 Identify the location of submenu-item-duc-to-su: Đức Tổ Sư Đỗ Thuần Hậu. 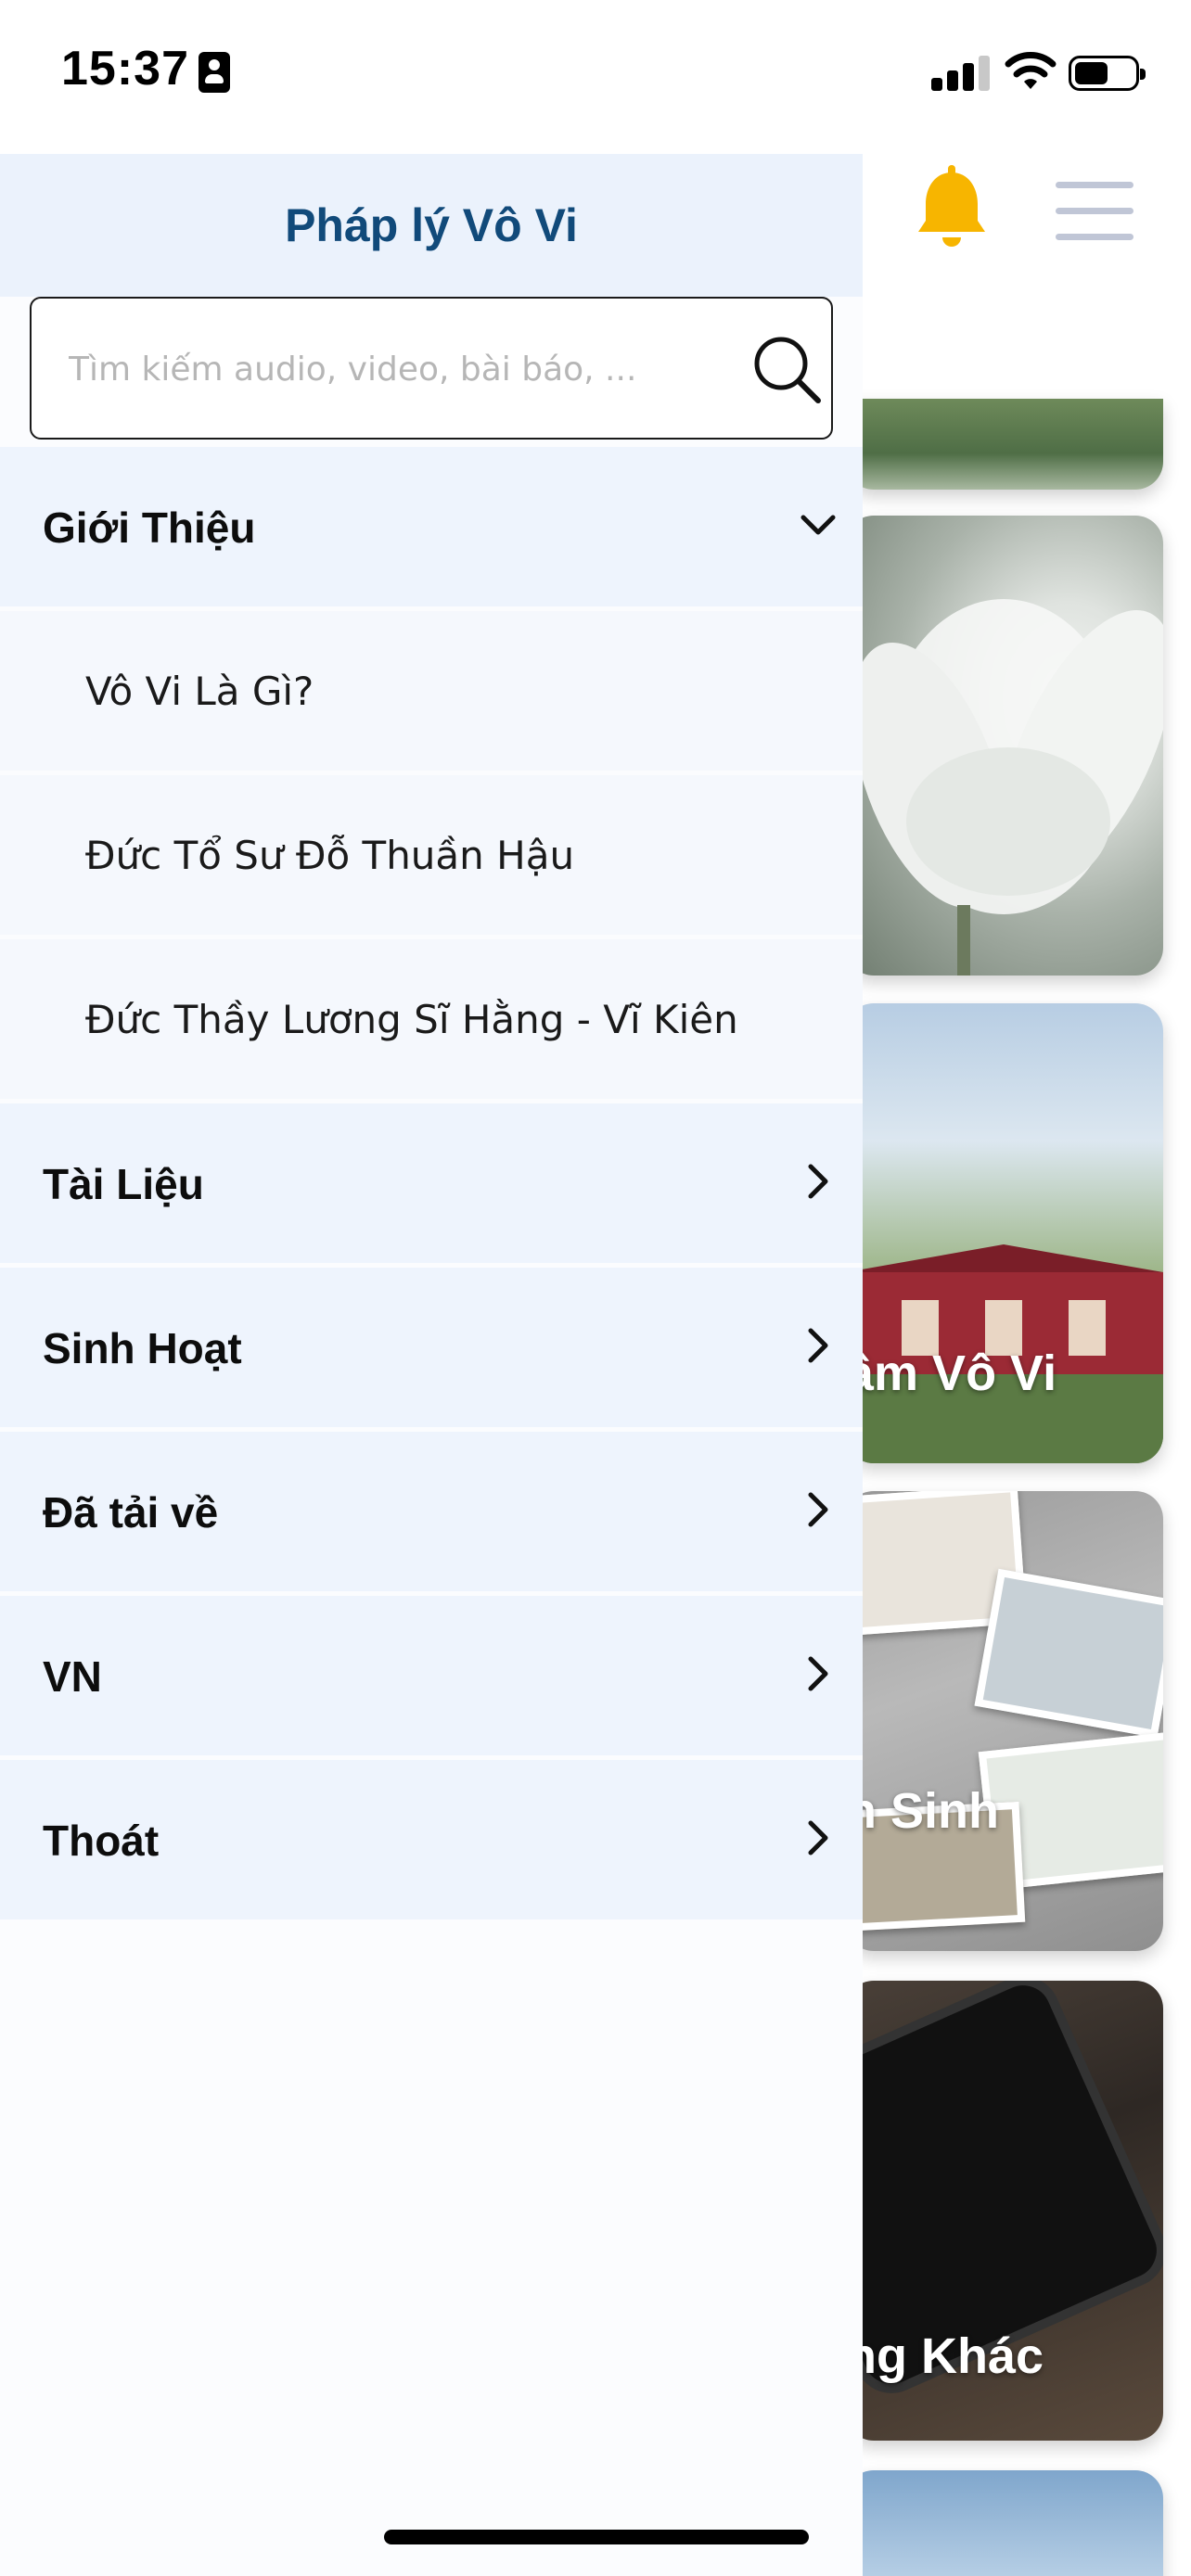
(431, 855).